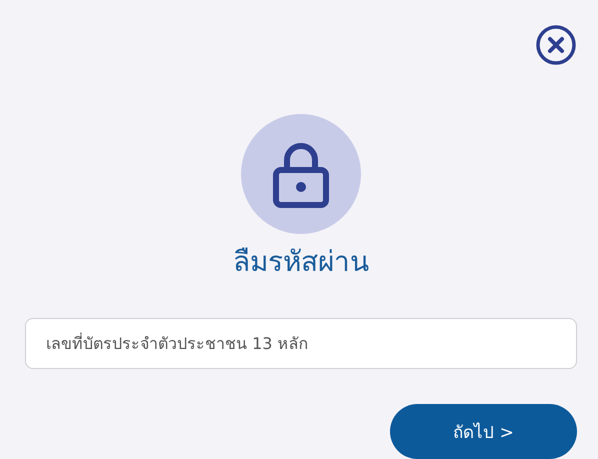 This screenshot has width=598, height=459. I want to click on id-number-field: เลขที่บัตรประจำตัวประชาชน 13 หลัก, so click(301, 343).